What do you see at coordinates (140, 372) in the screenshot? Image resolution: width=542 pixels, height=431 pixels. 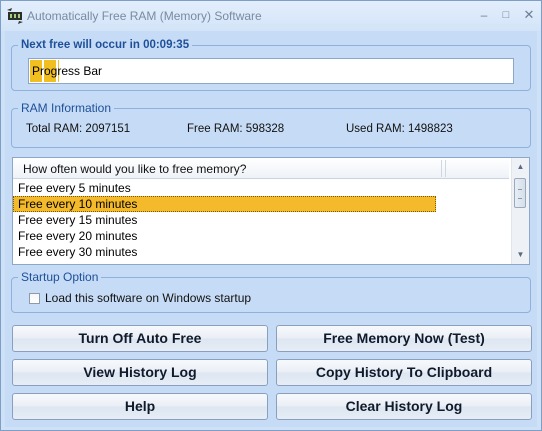 I see `view-history-log-button: View History Log` at bounding box center [140, 372].